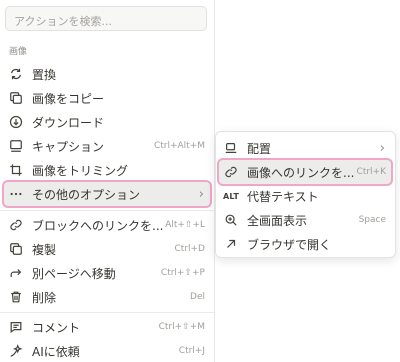 The image size is (400, 362). I want to click on shortcut-hint: Del, so click(197, 297).